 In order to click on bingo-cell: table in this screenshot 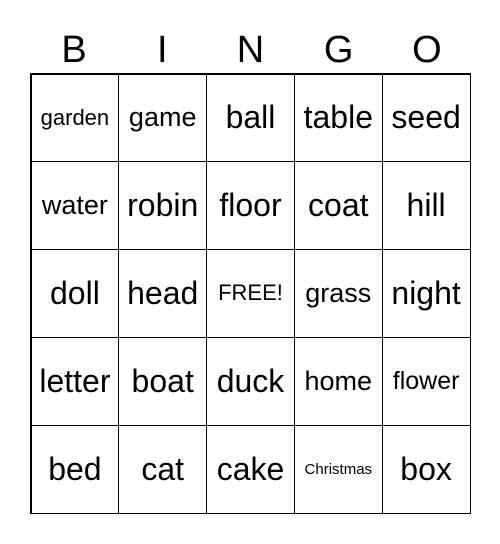, I will do `click(338, 118)`.